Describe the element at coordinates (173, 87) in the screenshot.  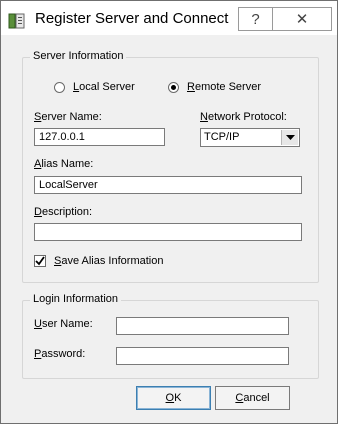
I see `remote-server-radio` at that location.